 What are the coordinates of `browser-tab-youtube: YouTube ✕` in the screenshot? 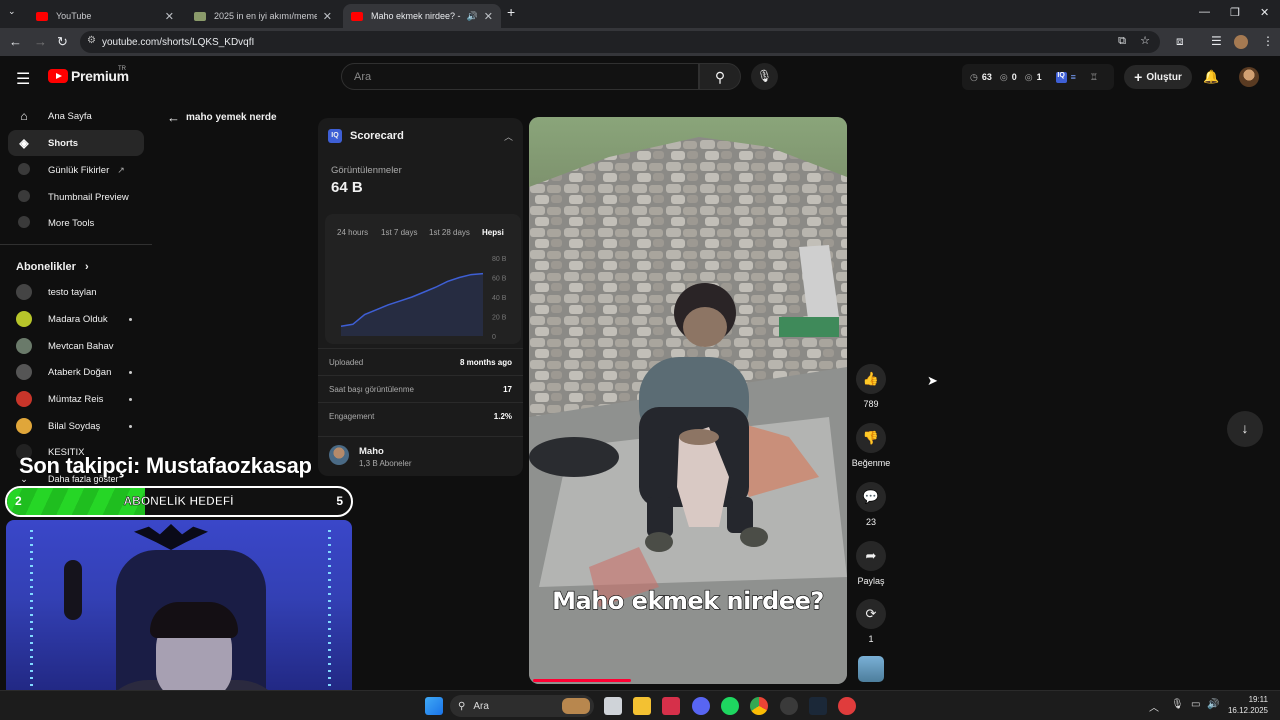 It's located at (105, 16).